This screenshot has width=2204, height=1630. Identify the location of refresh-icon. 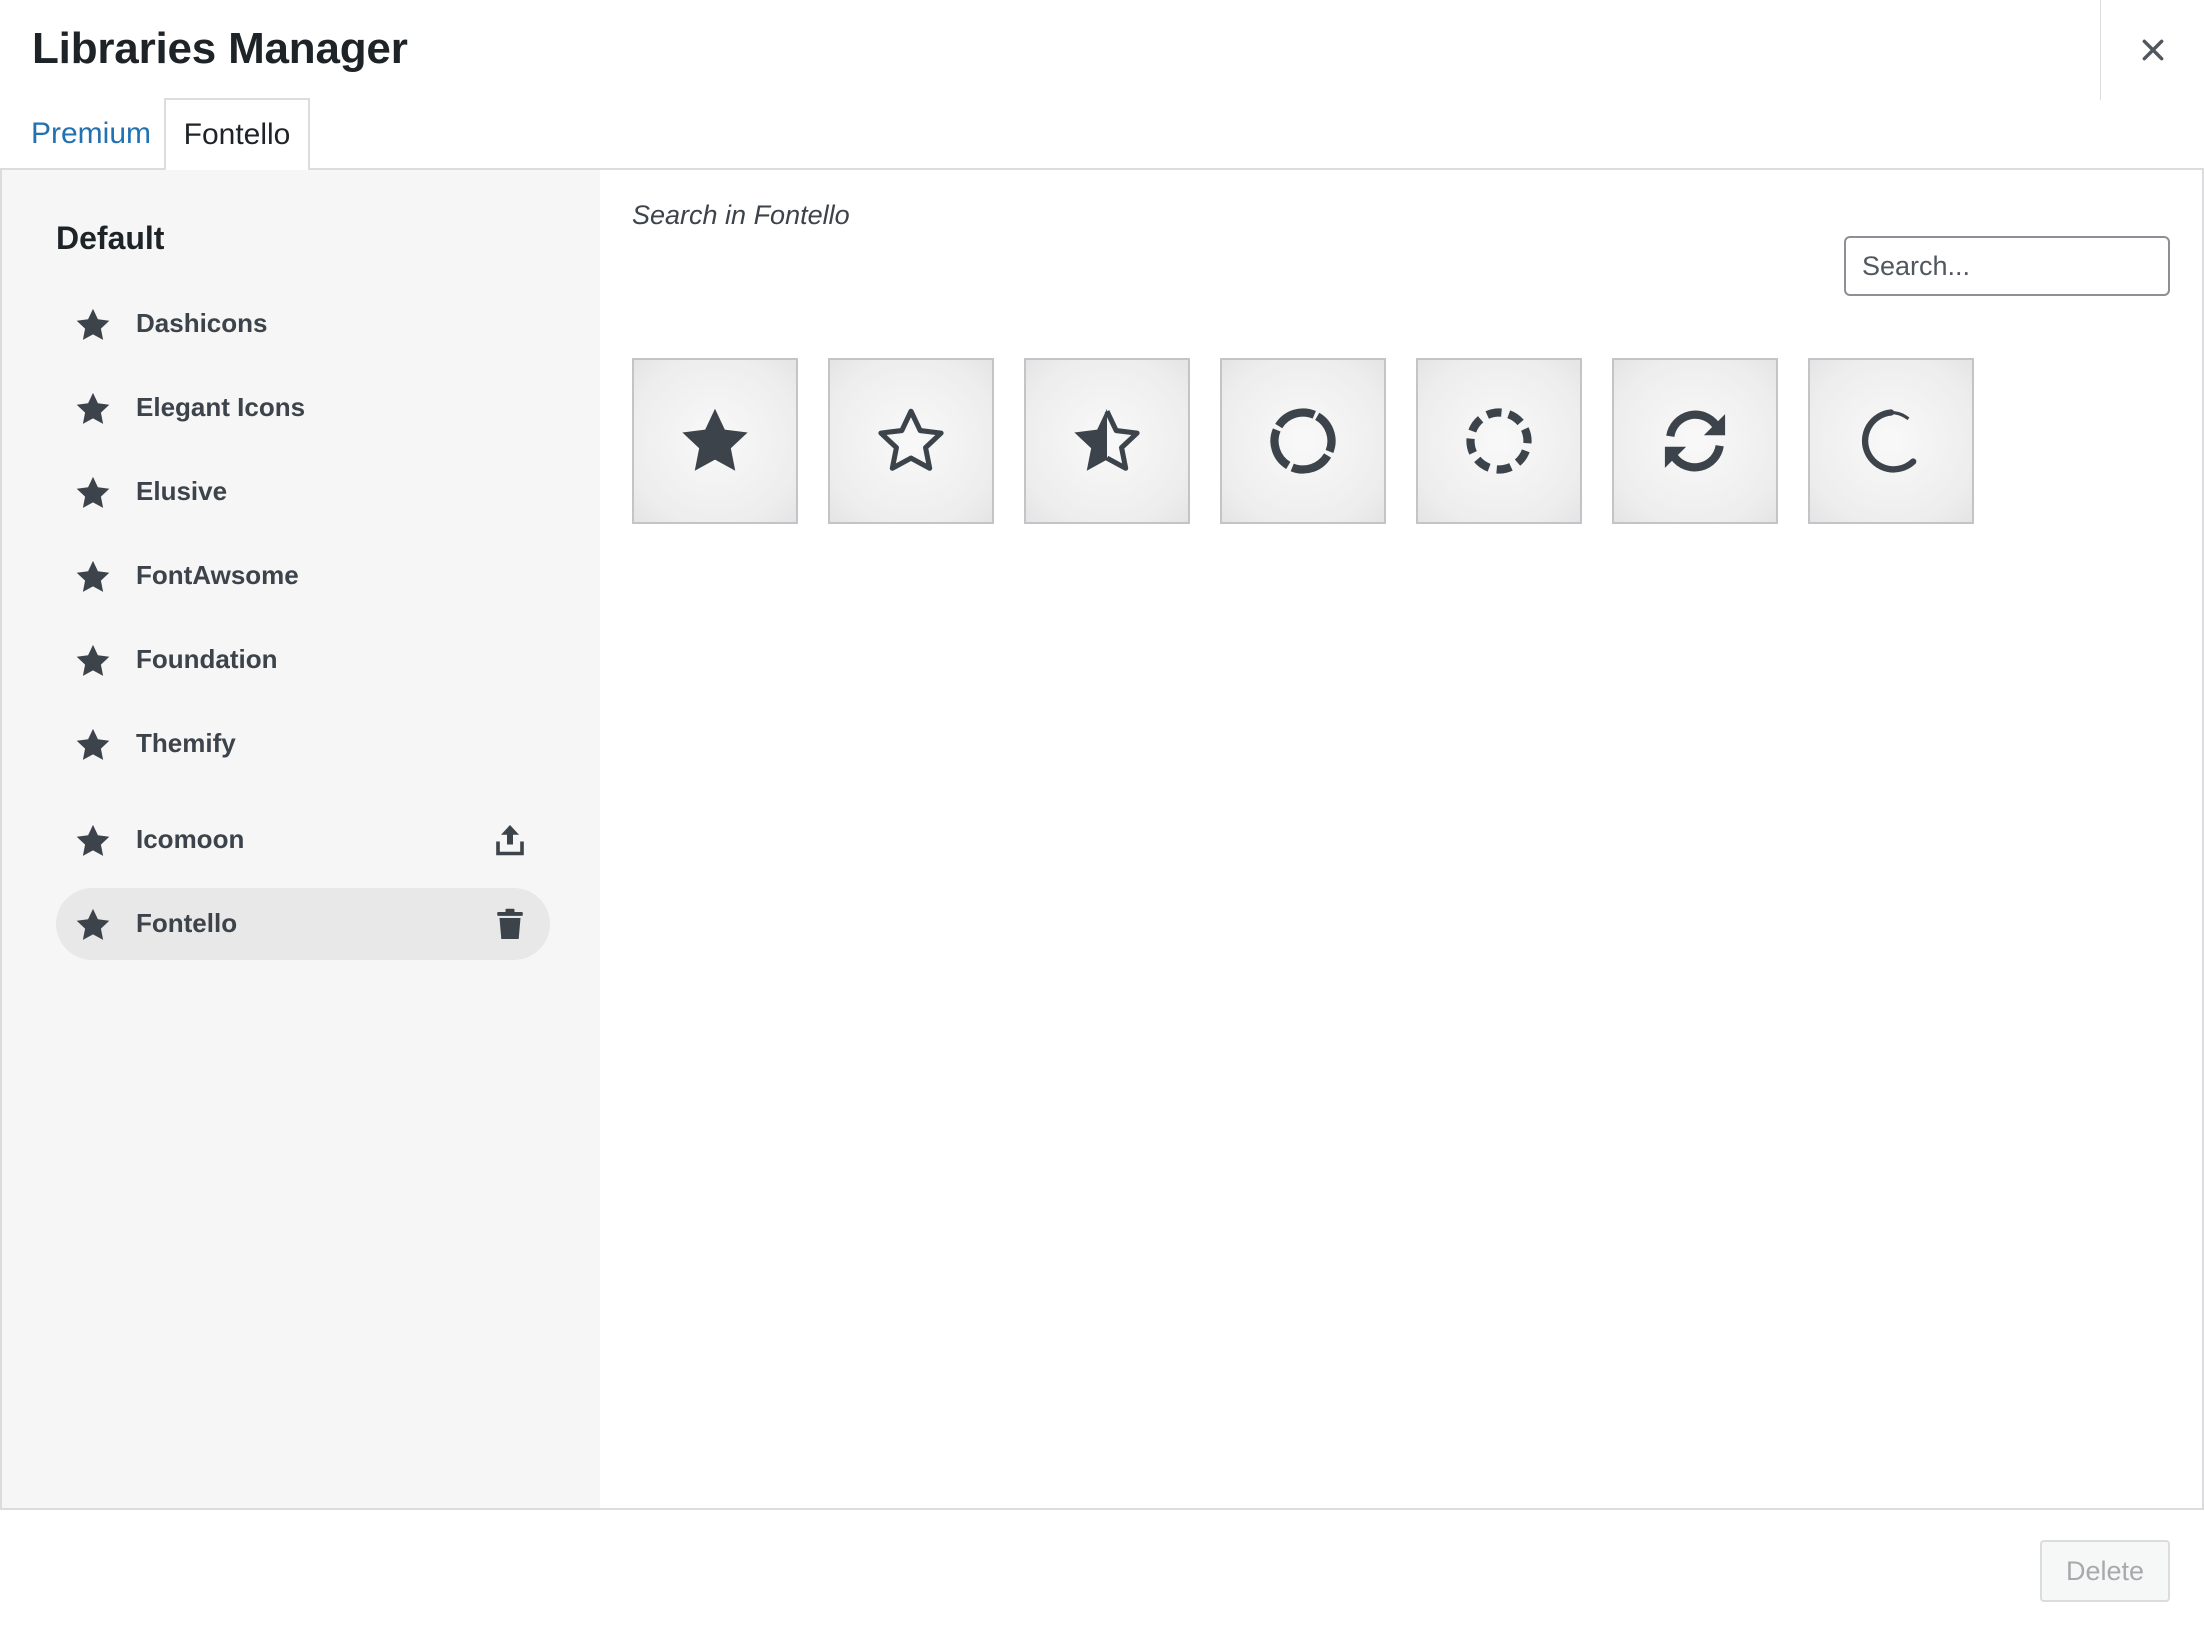
(1695, 441).